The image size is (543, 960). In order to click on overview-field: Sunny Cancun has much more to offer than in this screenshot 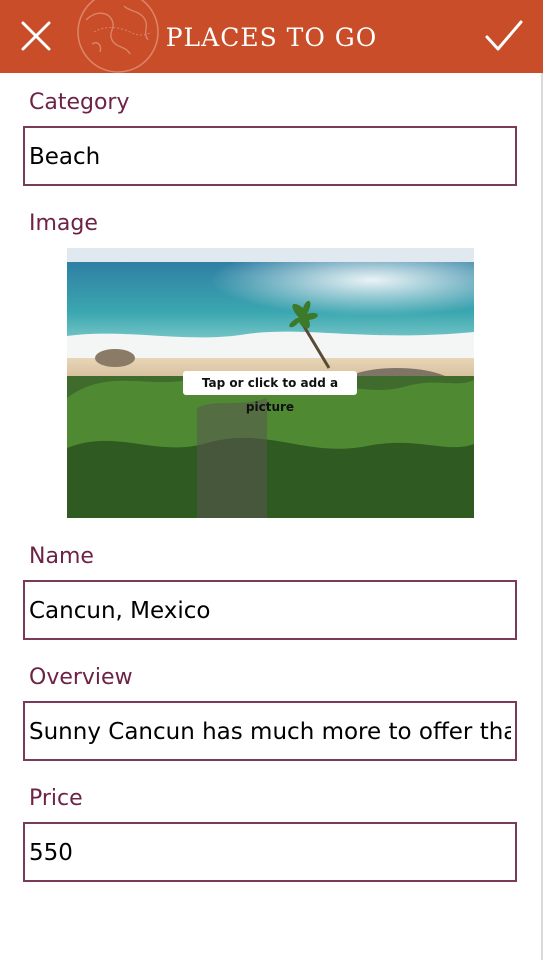, I will do `click(270, 731)`.